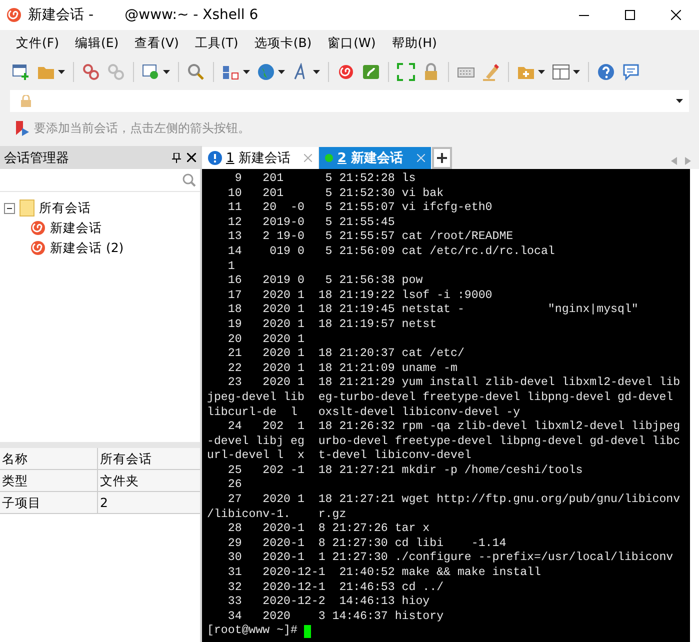 This screenshot has width=699, height=642. What do you see at coordinates (266, 72) in the screenshot?
I see `globe-icon` at bounding box center [266, 72].